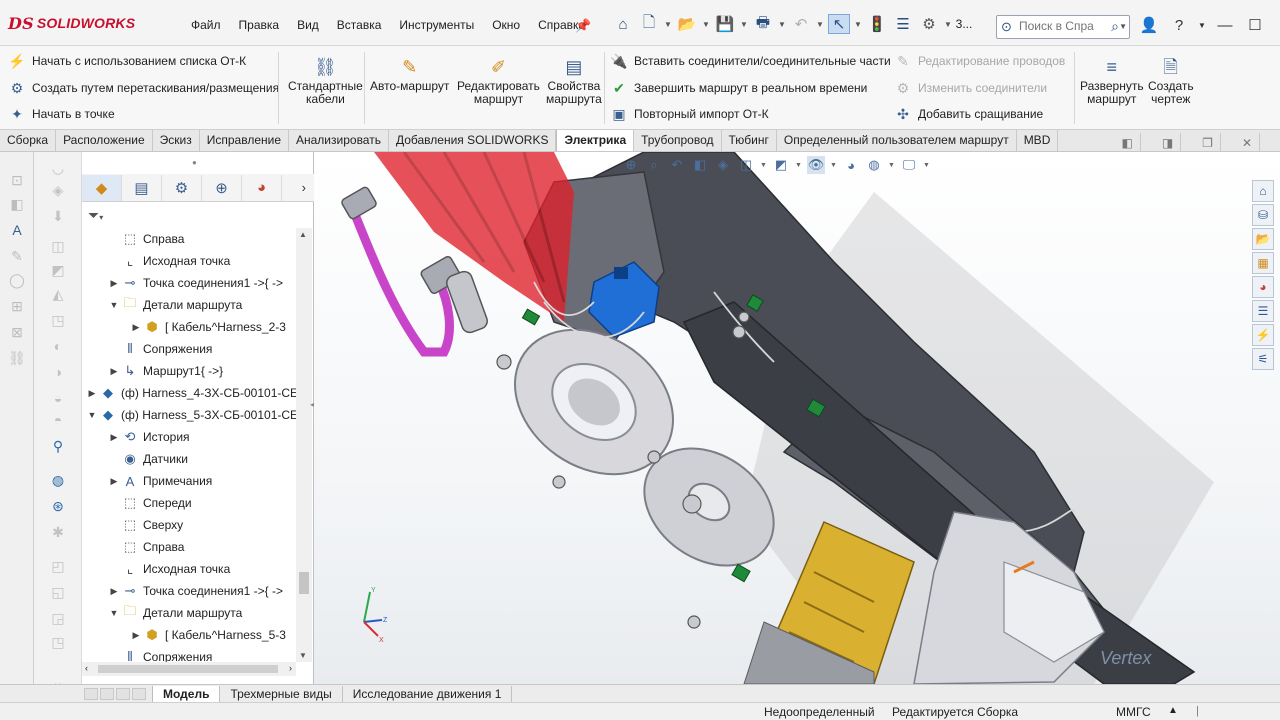 The image size is (1280, 720). Describe the element at coordinates (649, 24) in the screenshot. I see `new-document-icon: 🗋` at that location.